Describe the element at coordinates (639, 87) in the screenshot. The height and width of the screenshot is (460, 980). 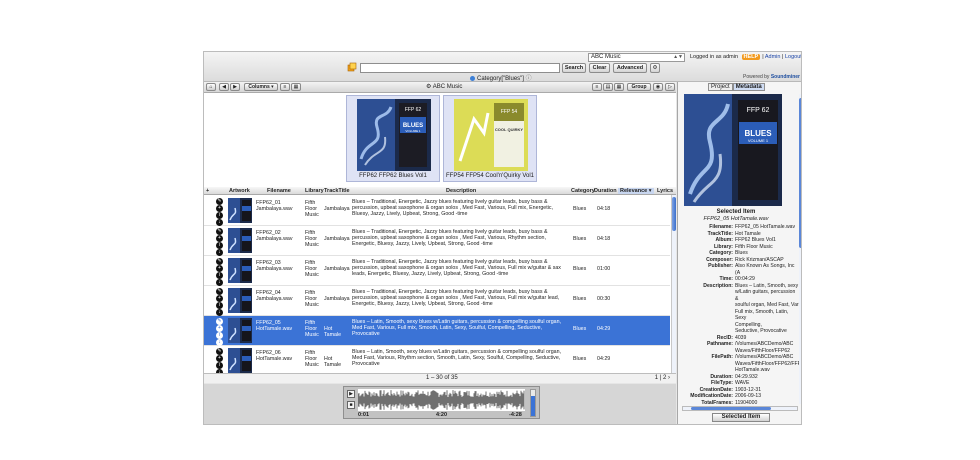
I see `group-button: Group` at that location.